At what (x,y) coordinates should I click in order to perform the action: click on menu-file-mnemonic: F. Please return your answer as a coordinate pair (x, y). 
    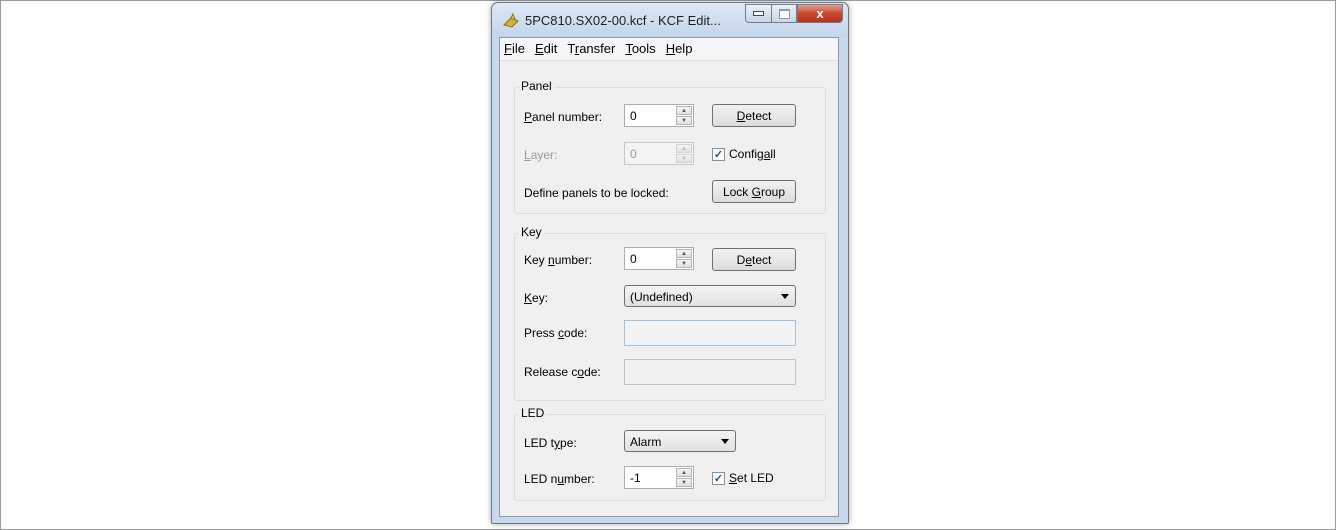
    Looking at the image, I should click on (508, 48).